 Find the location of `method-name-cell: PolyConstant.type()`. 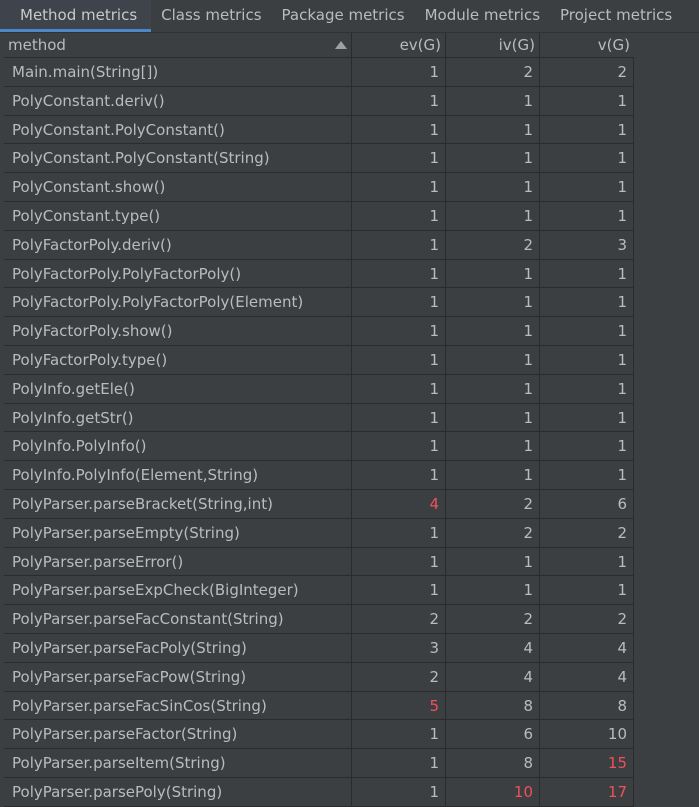

method-name-cell: PolyConstant.type() is located at coordinates (178, 215).